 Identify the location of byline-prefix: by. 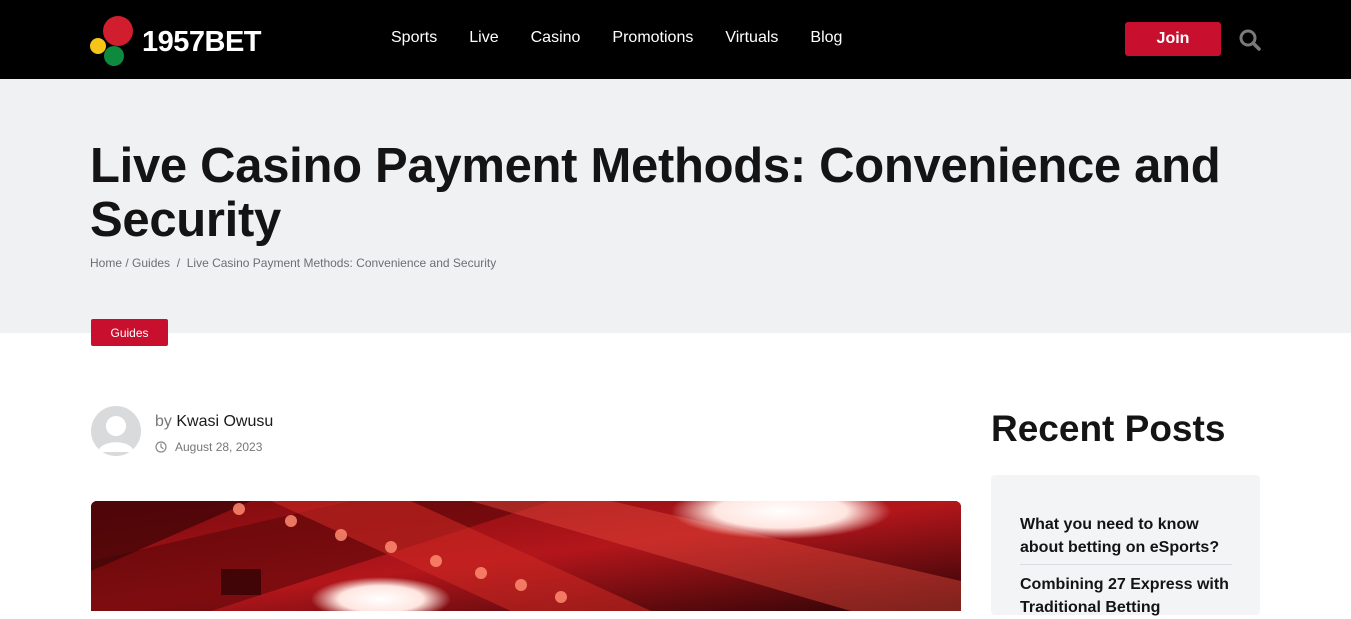
(163, 421).